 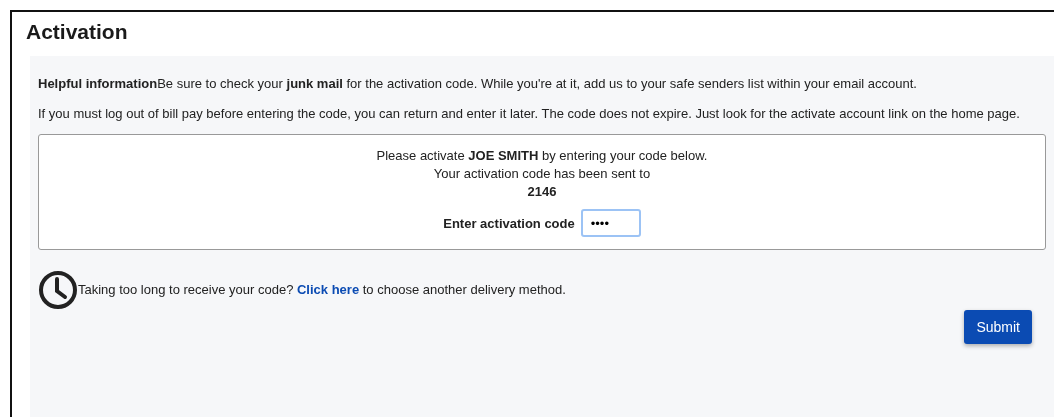 I want to click on info-text: If you must log out of bill pay before entering the code, you can return and enter it later. The code does not expire. Just look for the activate account link on the home page., so click(x=529, y=114).